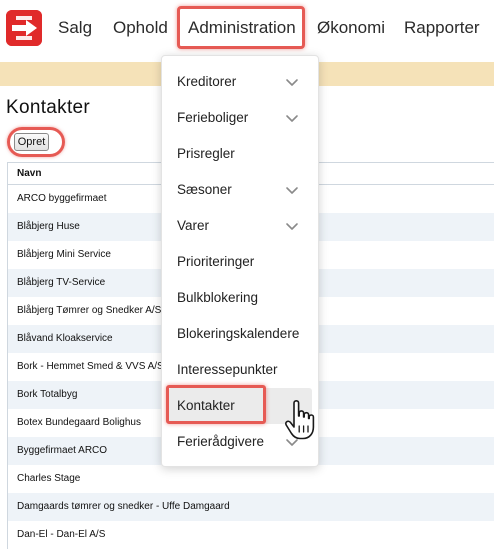 The image size is (494, 556). Describe the element at coordinates (75, 28) in the screenshot. I see `nav-salg: Salg` at that location.